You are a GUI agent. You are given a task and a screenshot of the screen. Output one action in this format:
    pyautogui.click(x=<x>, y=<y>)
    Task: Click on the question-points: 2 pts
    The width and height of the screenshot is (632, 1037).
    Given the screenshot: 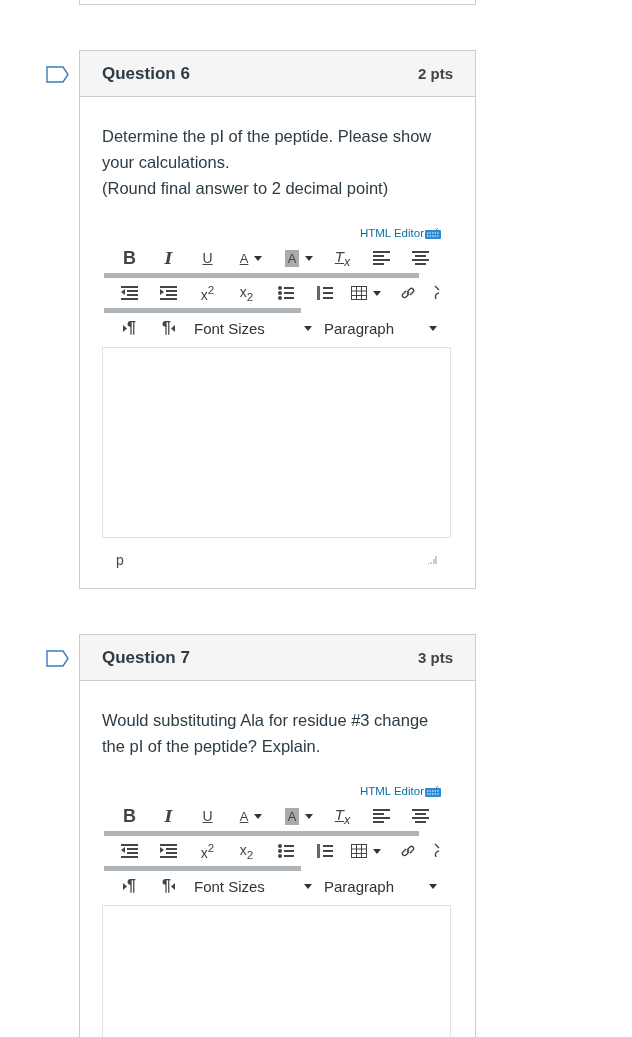 What is the action you would take?
    pyautogui.click(x=435, y=73)
    